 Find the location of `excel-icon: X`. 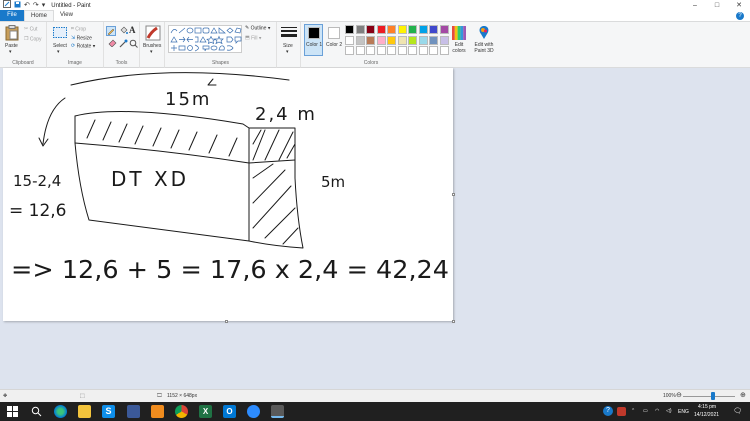

excel-icon: X is located at coordinates (205, 411).